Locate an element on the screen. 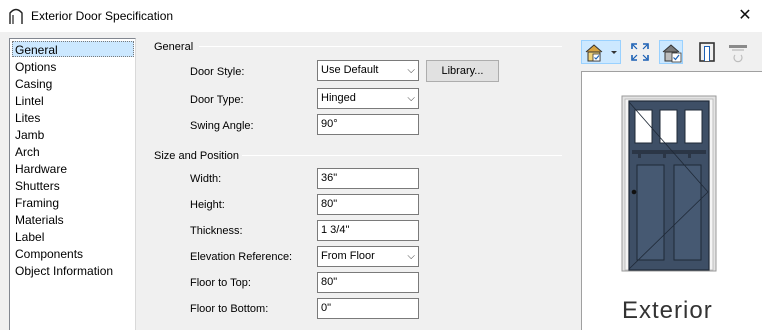 This screenshot has width=762, height=330. preview-caption: Exterior is located at coordinates (667, 310).